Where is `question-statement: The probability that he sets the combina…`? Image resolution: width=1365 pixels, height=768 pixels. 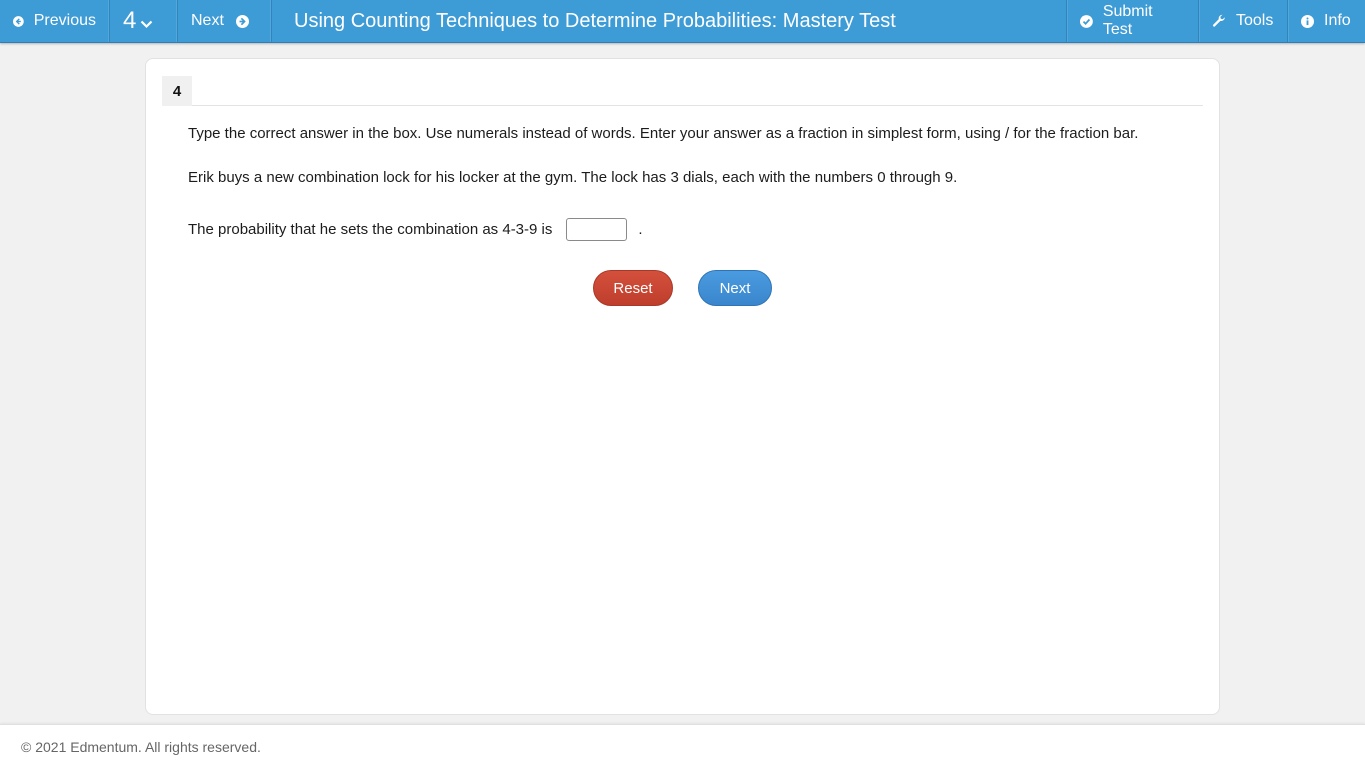
question-statement: The probability that he sets the combina… is located at coordinates (415, 229).